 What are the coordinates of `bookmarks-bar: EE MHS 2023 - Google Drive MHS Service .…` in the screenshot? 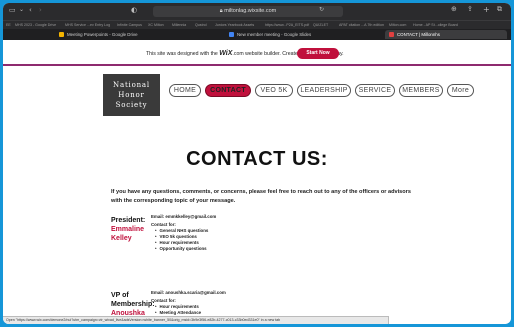 It's located at (257, 24).